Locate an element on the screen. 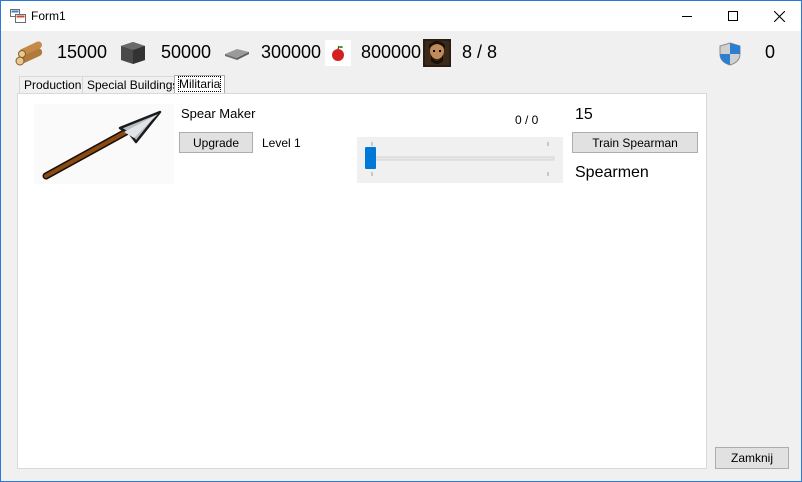 The width and height of the screenshot is (802, 482). tab-militaria: Militaria is located at coordinates (200, 84).